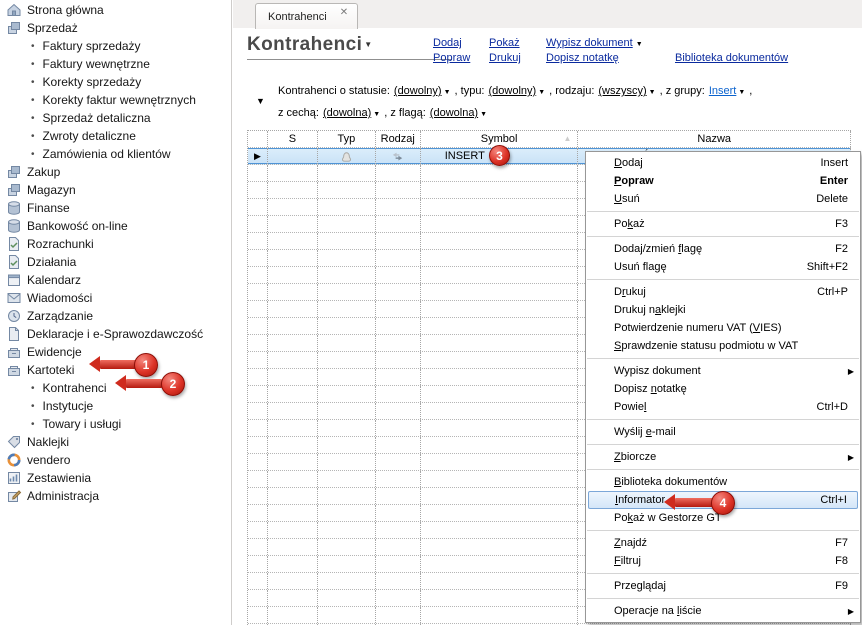 The image size is (862, 625). What do you see at coordinates (115, 460) in the screenshot?
I see `sidebar-item-vendero: vendero` at bounding box center [115, 460].